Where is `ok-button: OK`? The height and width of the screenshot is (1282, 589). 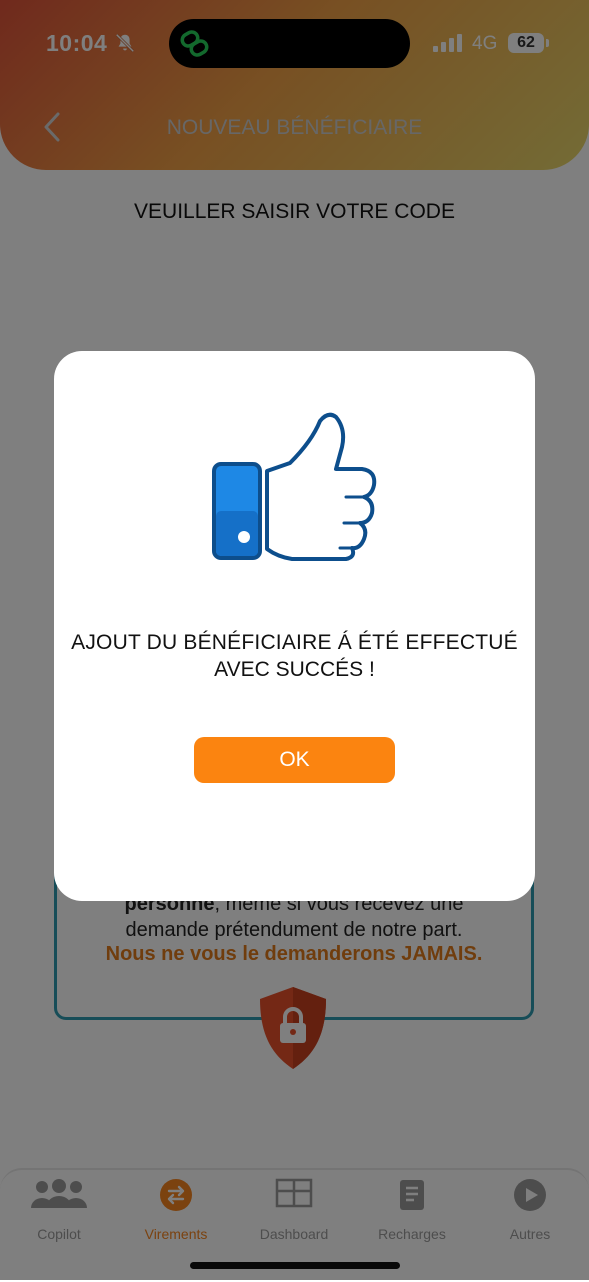
ok-button: OK is located at coordinates (294, 760).